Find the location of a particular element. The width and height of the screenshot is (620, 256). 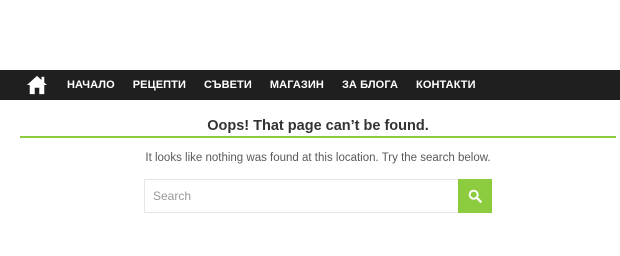

nav-item-tips: СЪВЕТИ is located at coordinates (228, 85).